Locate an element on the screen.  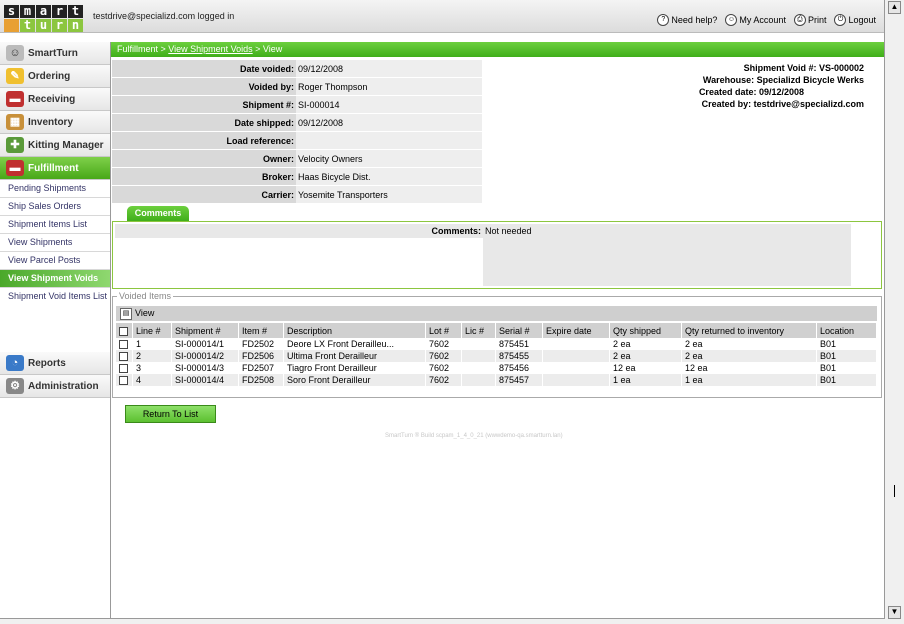
sidebar-subitem-shipment-void-items-list: Shipment Void Items List is located at coordinates (55, 296).